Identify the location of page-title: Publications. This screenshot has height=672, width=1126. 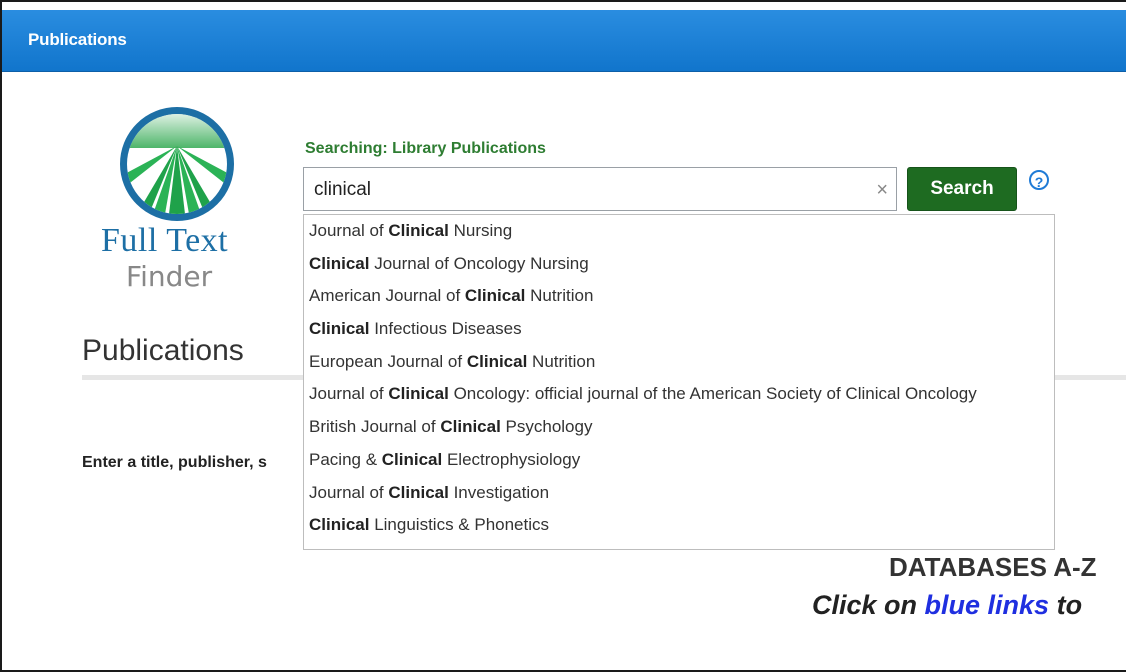
(163, 350).